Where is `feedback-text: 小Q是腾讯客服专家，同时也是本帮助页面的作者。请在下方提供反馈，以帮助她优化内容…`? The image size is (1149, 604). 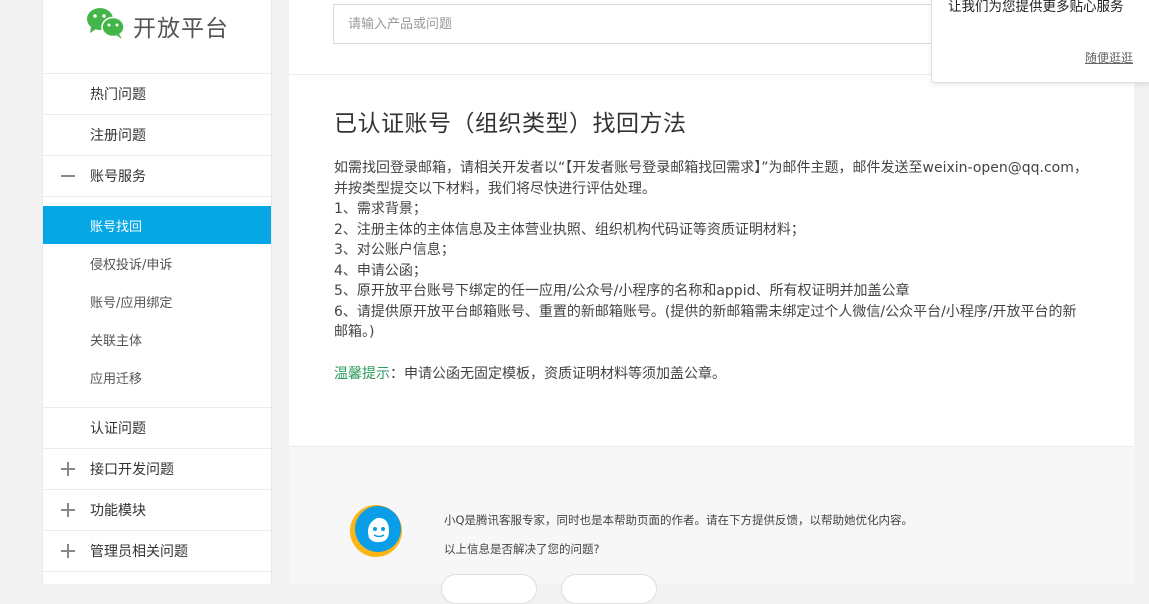
feedback-text: 小Q是腾讯客服专家，同时也是本帮助页面的作者。请在下方提供反馈，以帮助她优化内容… is located at coordinates (679, 520).